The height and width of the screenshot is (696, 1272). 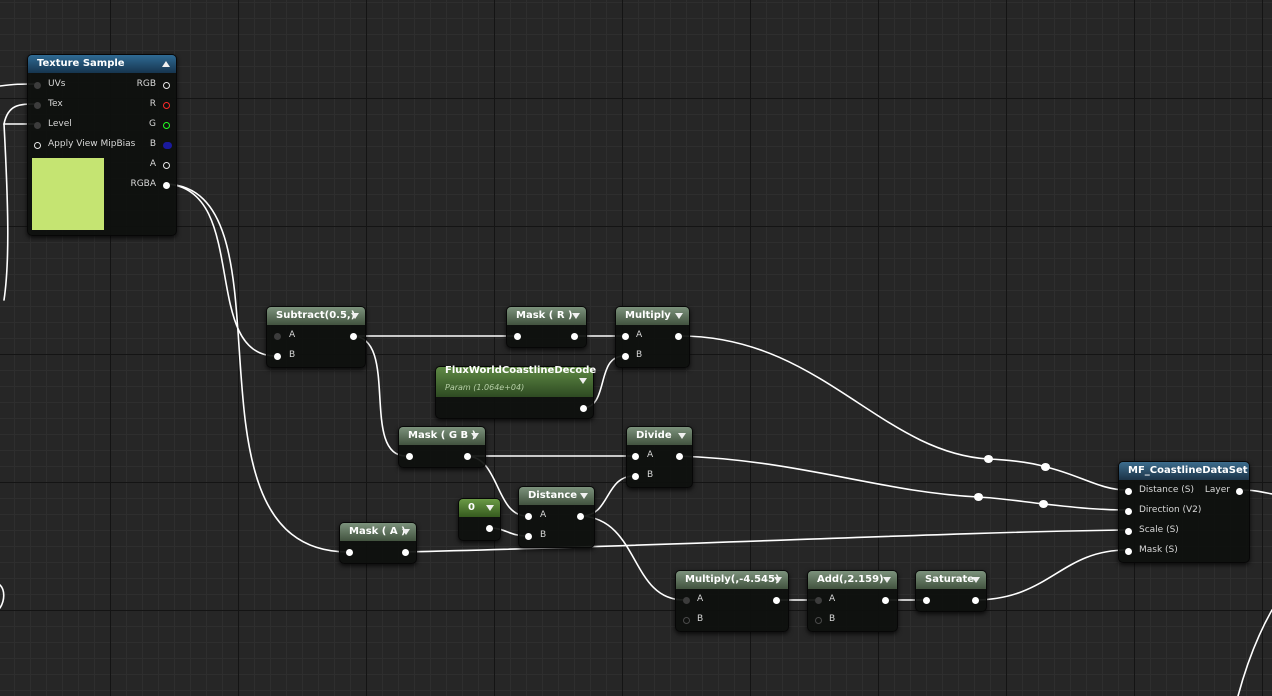 What do you see at coordinates (1166, 490) in the screenshot?
I see `pin-label: Distance (S)` at bounding box center [1166, 490].